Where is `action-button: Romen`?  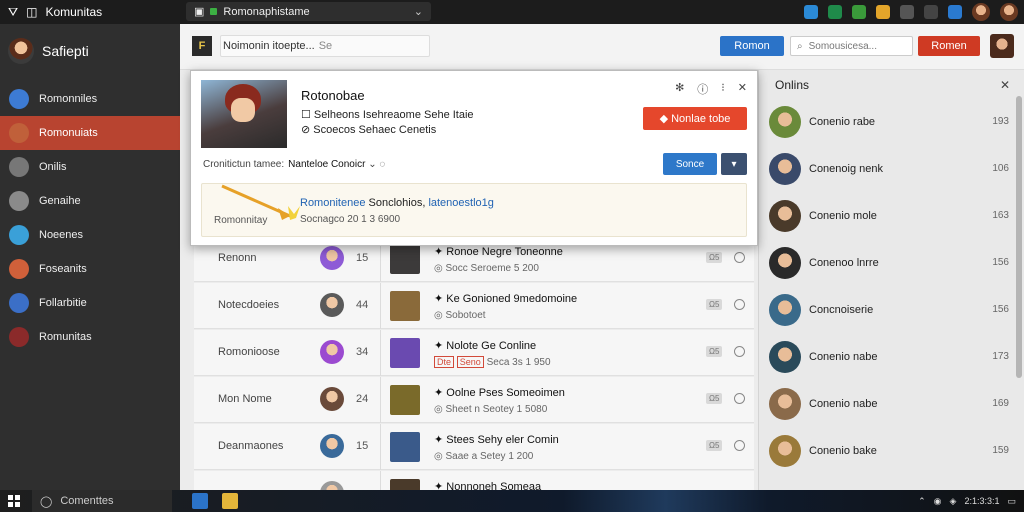 action-button: Romen is located at coordinates (949, 46).